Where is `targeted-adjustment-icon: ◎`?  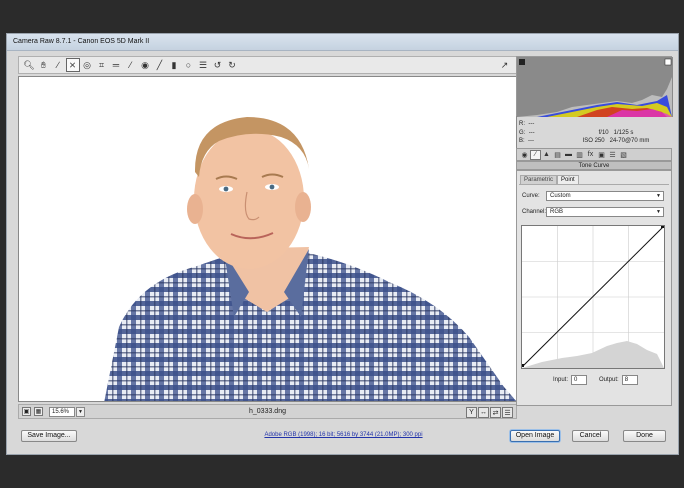 targeted-adjustment-icon: ◎ is located at coordinates (87, 65).